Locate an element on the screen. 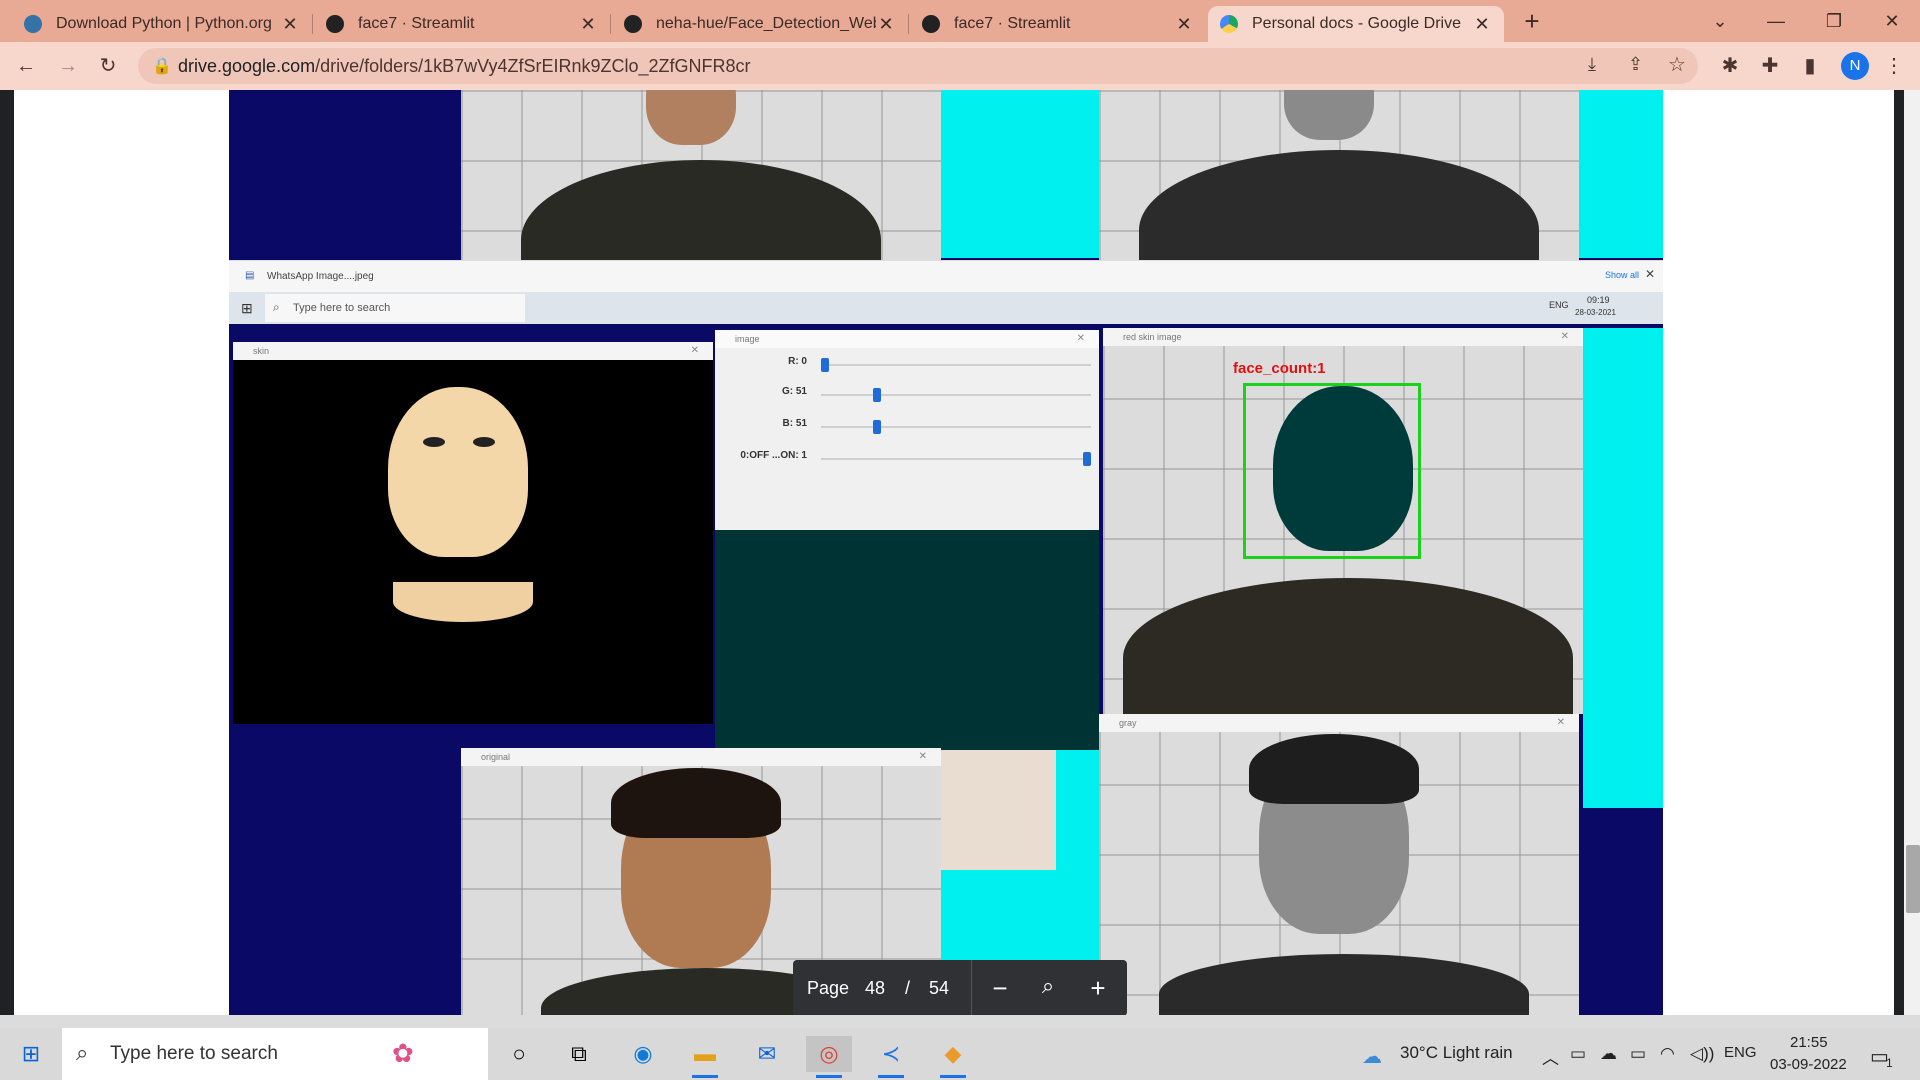  embedded-date: 28-03-2021 is located at coordinates (1595, 312).